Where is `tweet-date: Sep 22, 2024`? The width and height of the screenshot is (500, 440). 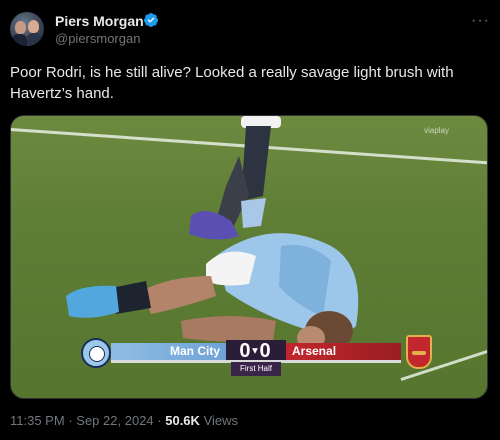 tweet-date: Sep 22, 2024 is located at coordinates (114, 420).